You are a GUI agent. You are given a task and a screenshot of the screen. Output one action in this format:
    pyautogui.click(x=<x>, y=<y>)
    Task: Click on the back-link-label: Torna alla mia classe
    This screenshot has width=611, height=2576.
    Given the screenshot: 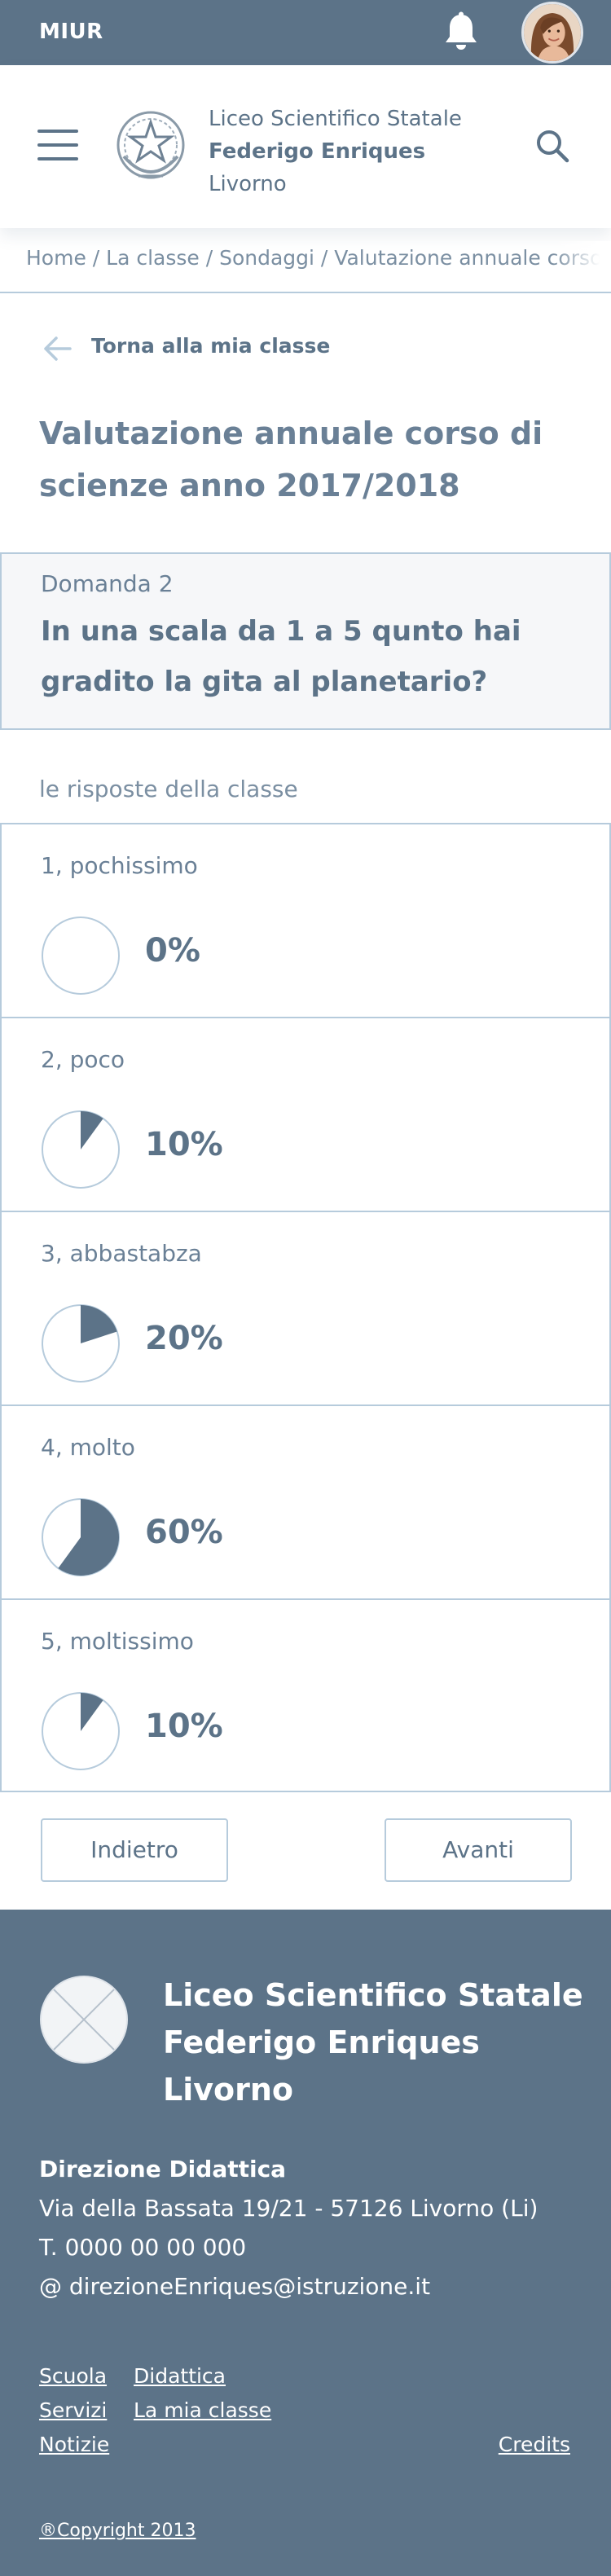 What is the action you would take?
    pyautogui.click(x=211, y=346)
    